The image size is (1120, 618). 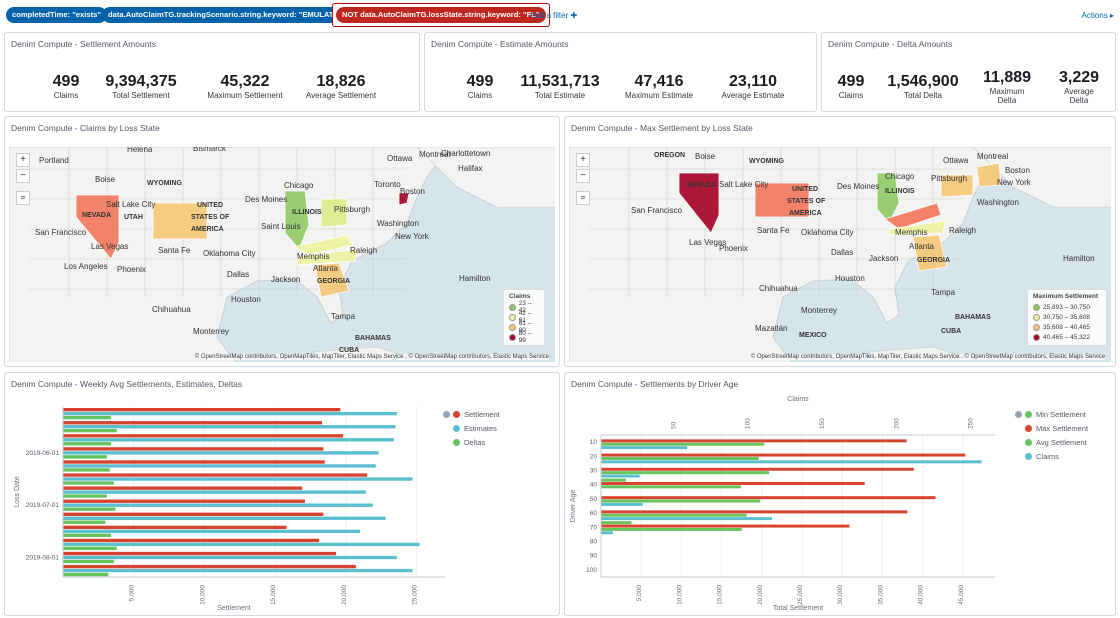 What do you see at coordinates (475, 278) in the screenshot?
I see `map-label: Hamilton` at bounding box center [475, 278].